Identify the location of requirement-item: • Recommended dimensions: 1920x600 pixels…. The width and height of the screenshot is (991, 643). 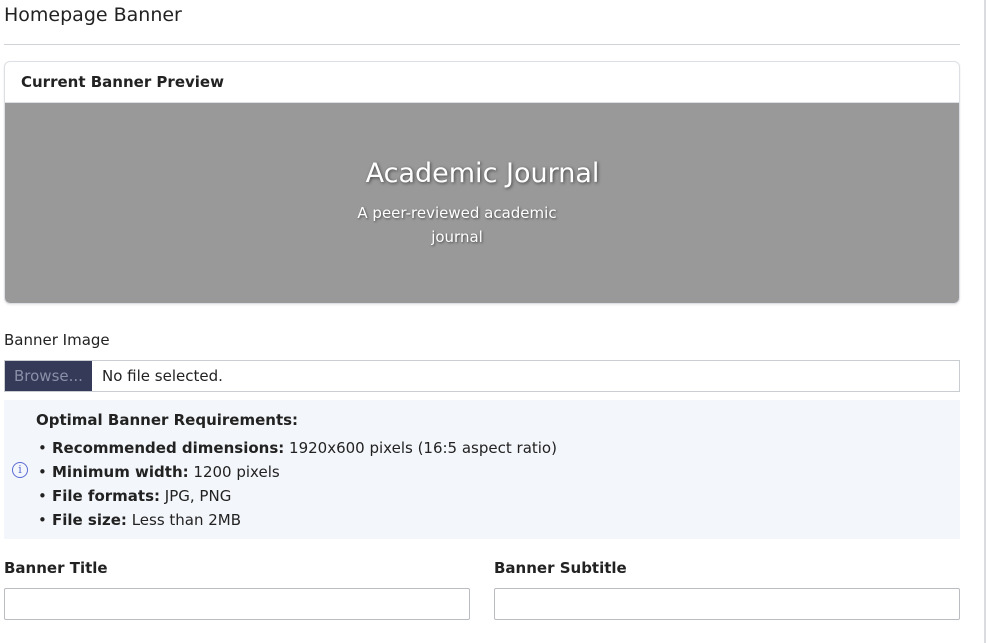
(297, 448).